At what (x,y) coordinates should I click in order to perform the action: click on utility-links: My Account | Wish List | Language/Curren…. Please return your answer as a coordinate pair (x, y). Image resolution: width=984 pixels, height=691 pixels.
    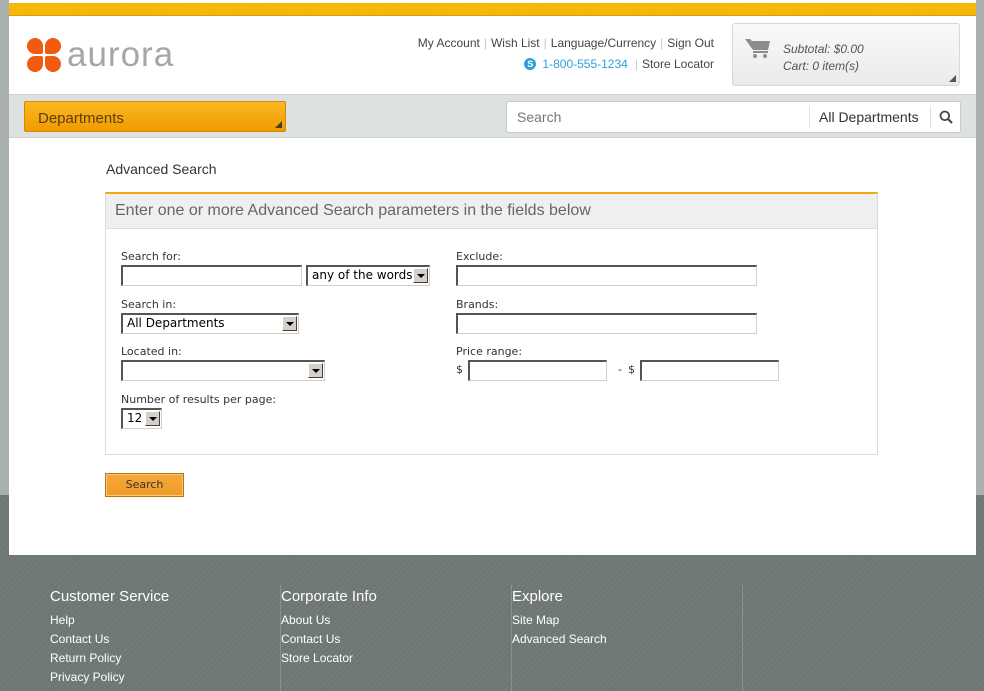
    Looking at the image, I should click on (566, 56).